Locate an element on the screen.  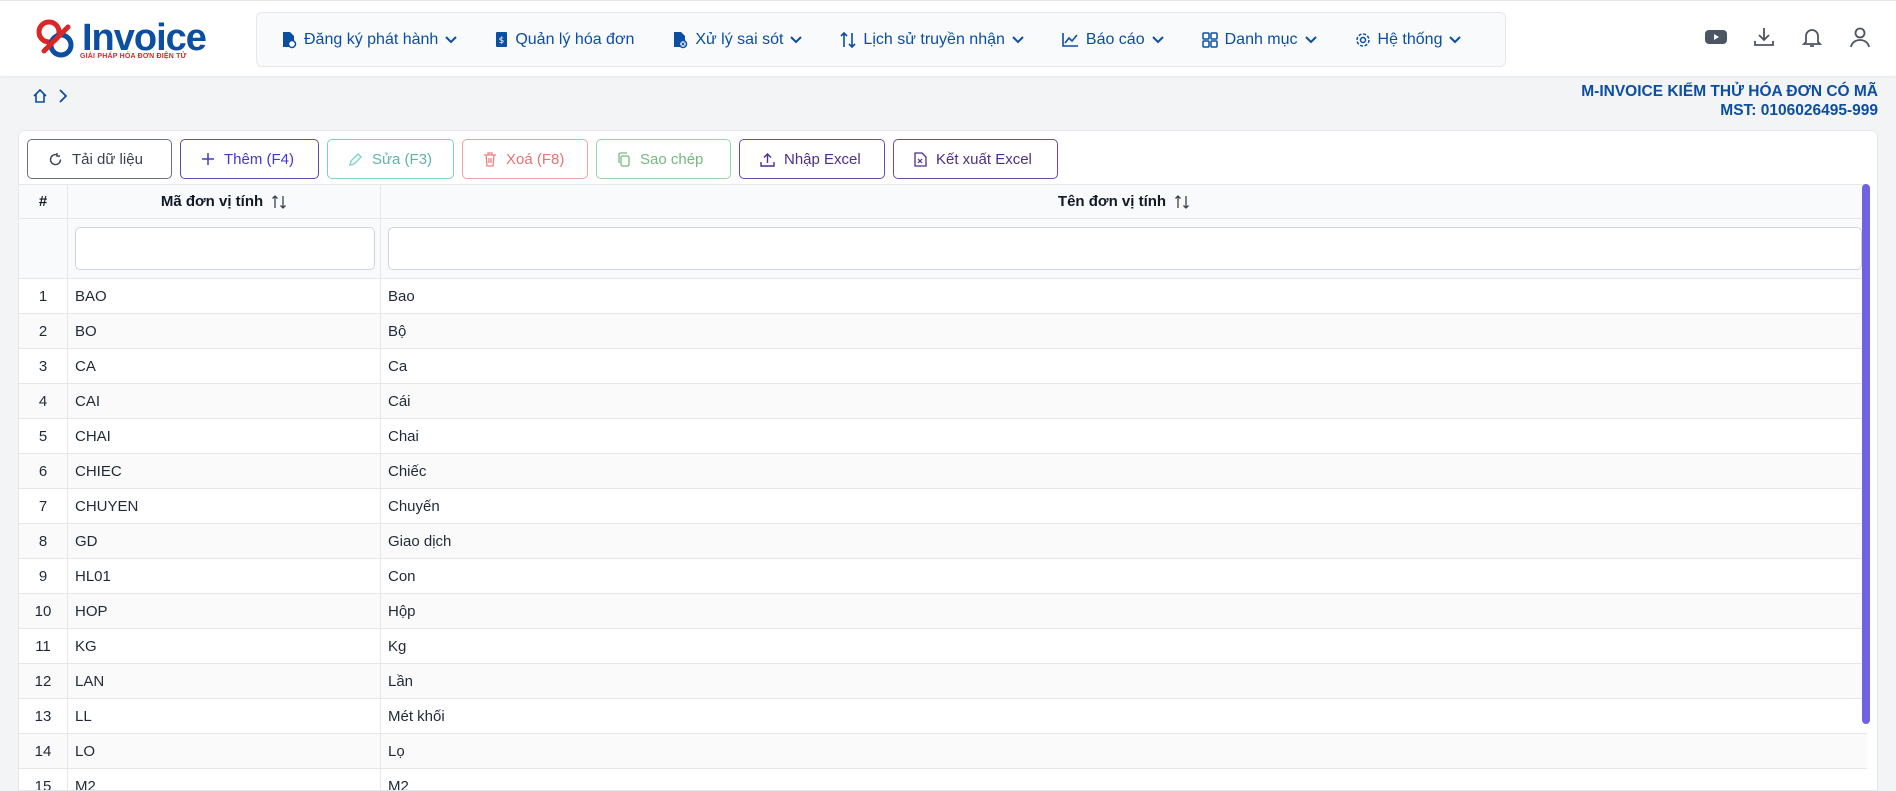
filter-num-cell is located at coordinates (43, 248).